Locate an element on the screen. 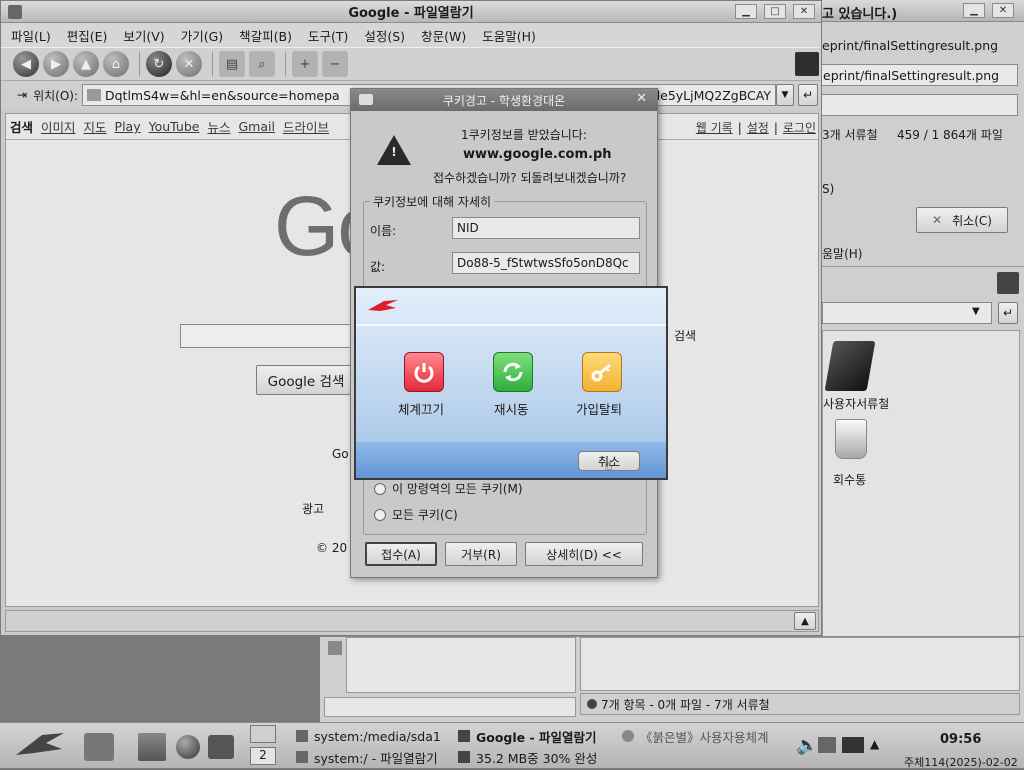 The width and height of the screenshot is (1024, 770). tray-icon: ▲ is located at coordinates (874, 744).